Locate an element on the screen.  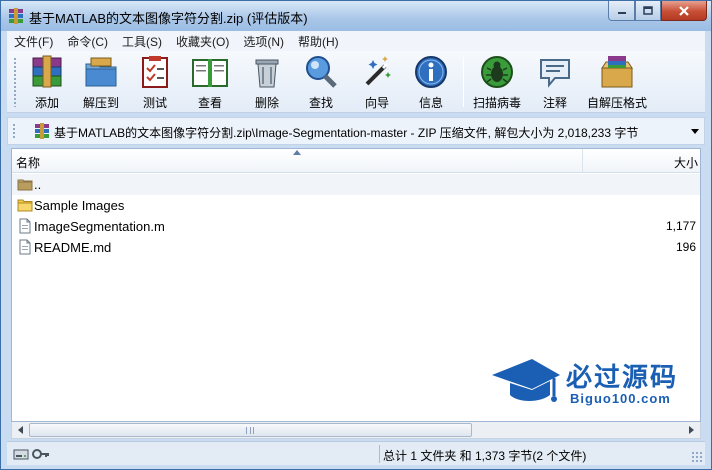
wizard-button: 向导 is located at coordinates (377, 82).